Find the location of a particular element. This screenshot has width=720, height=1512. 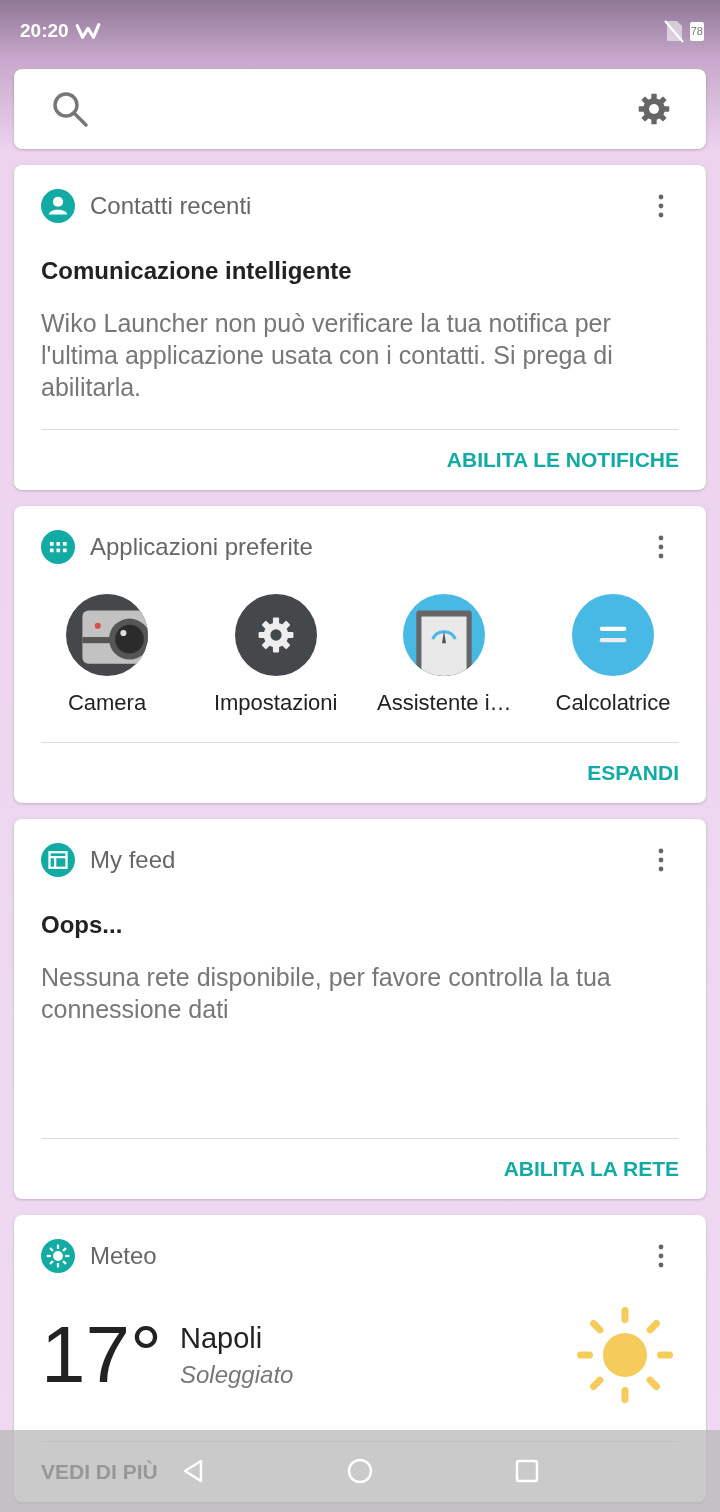

app-label: Camera is located at coordinates (107, 703).